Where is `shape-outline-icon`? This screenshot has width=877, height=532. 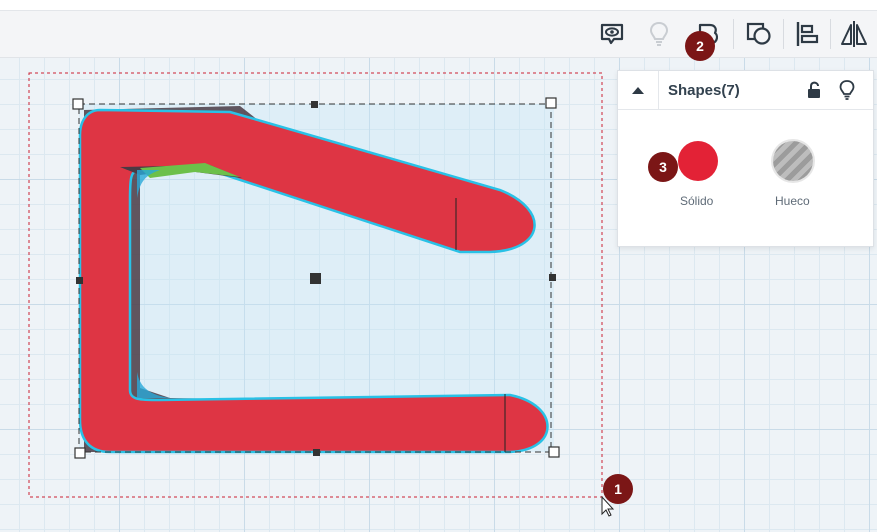 shape-outline-icon is located at coordinates (758, 33).